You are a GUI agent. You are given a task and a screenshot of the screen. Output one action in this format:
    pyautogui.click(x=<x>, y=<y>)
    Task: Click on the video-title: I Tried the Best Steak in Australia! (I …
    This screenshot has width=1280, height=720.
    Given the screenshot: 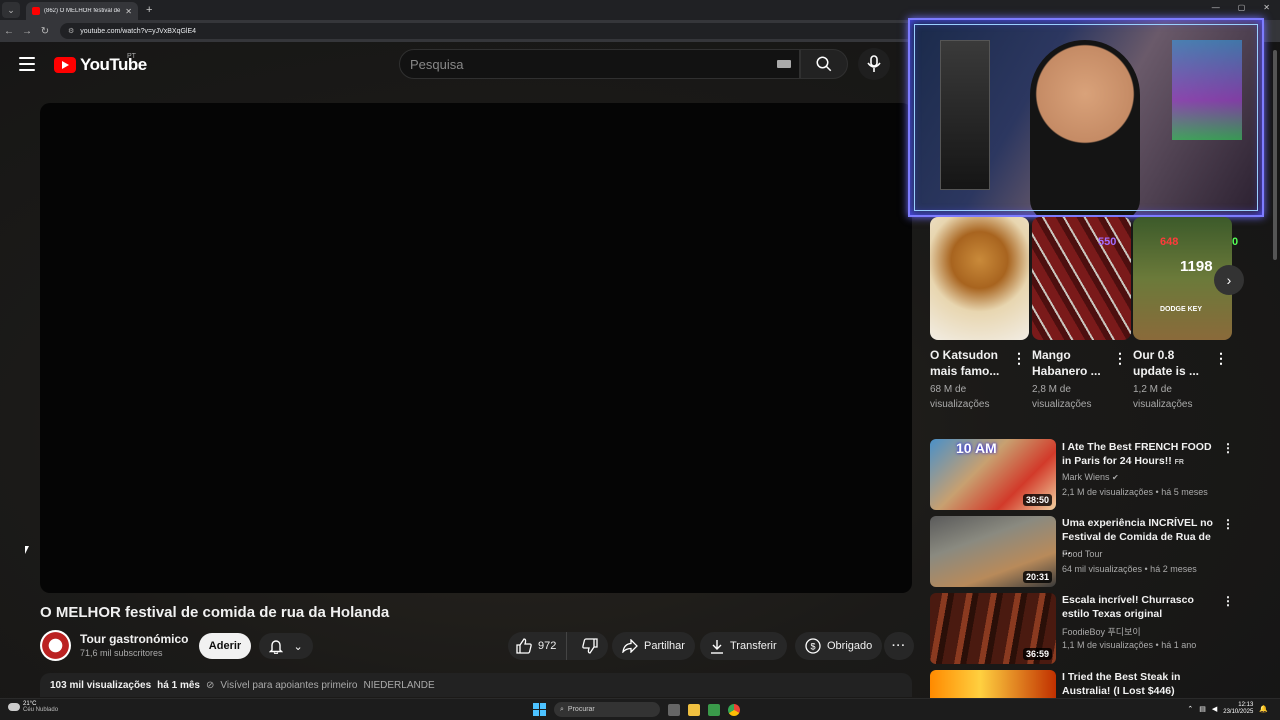 What is the action you would take?
    pyautogui.click(x=1138, y=684)
    